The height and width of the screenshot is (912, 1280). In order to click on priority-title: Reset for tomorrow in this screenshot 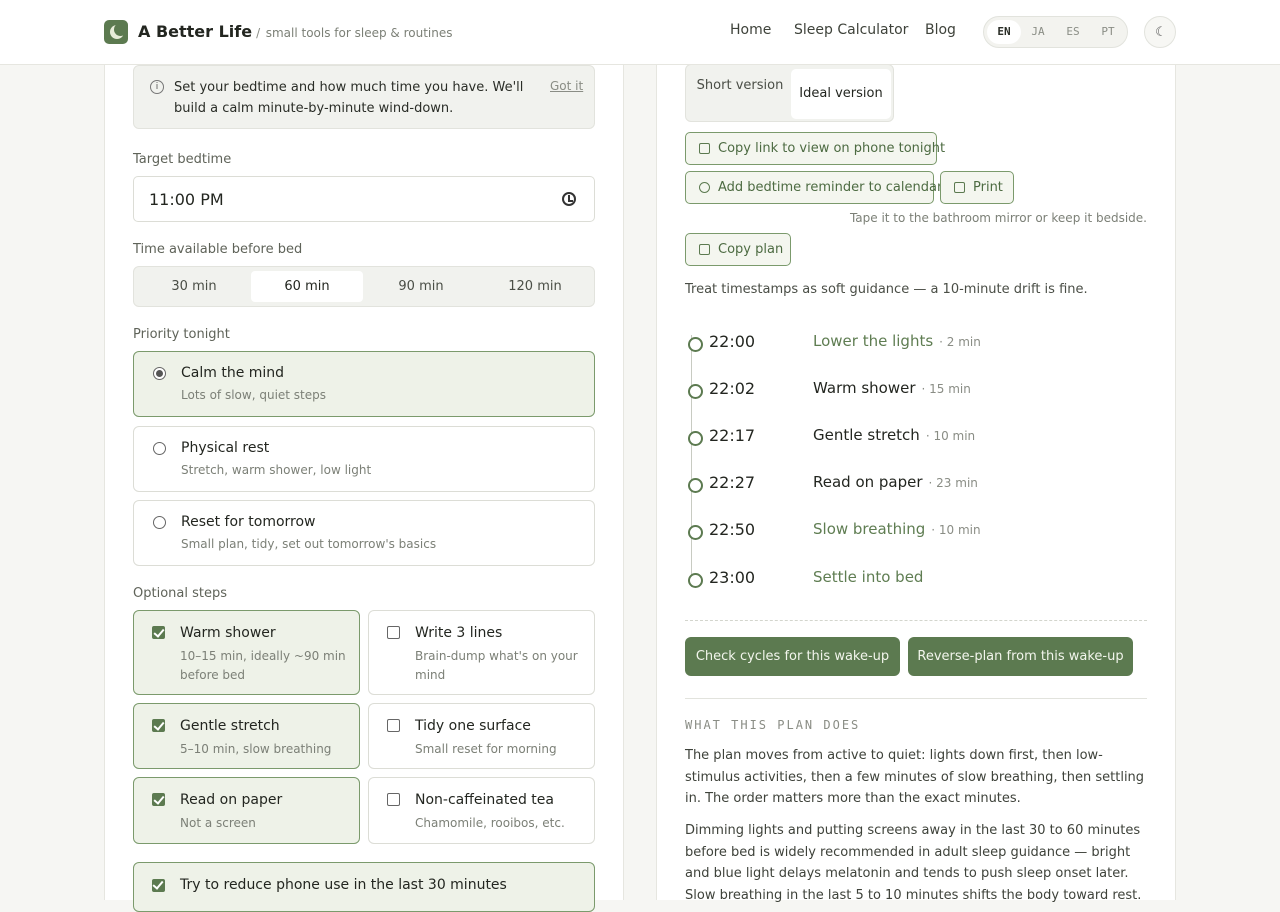, I will do `click(248, 522)`.